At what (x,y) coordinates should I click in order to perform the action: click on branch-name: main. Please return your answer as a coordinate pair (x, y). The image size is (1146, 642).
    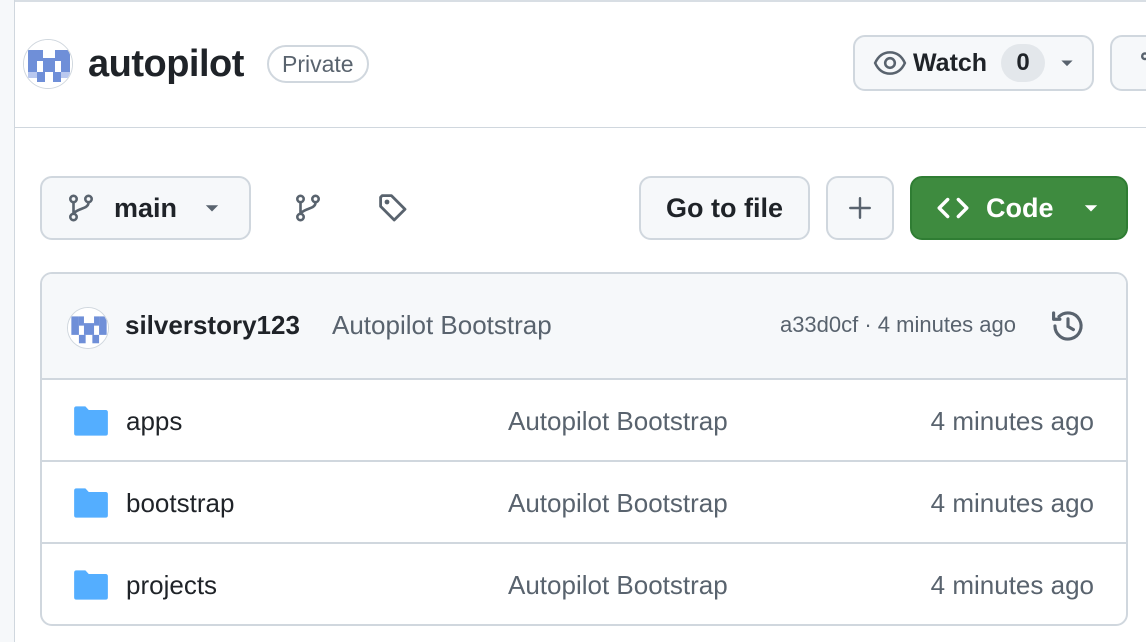
    Looking at the image, I should click on (146, 207).